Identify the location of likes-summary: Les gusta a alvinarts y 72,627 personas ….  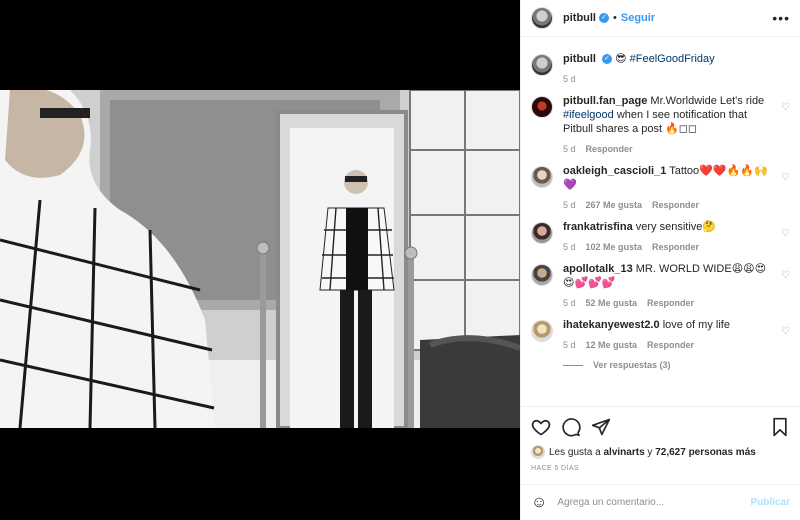
(660, 452).